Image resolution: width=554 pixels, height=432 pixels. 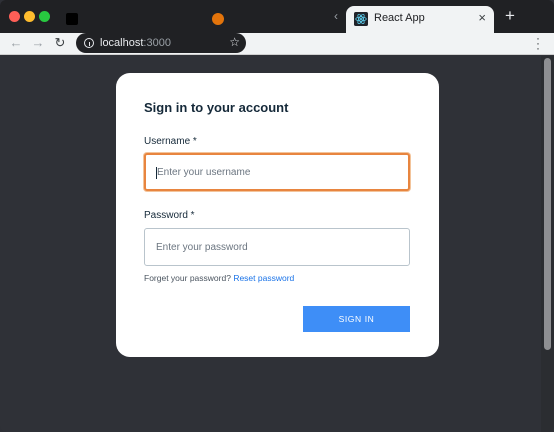 I want to click on reset-password-link: Reset password, so click(x=263, y=278).